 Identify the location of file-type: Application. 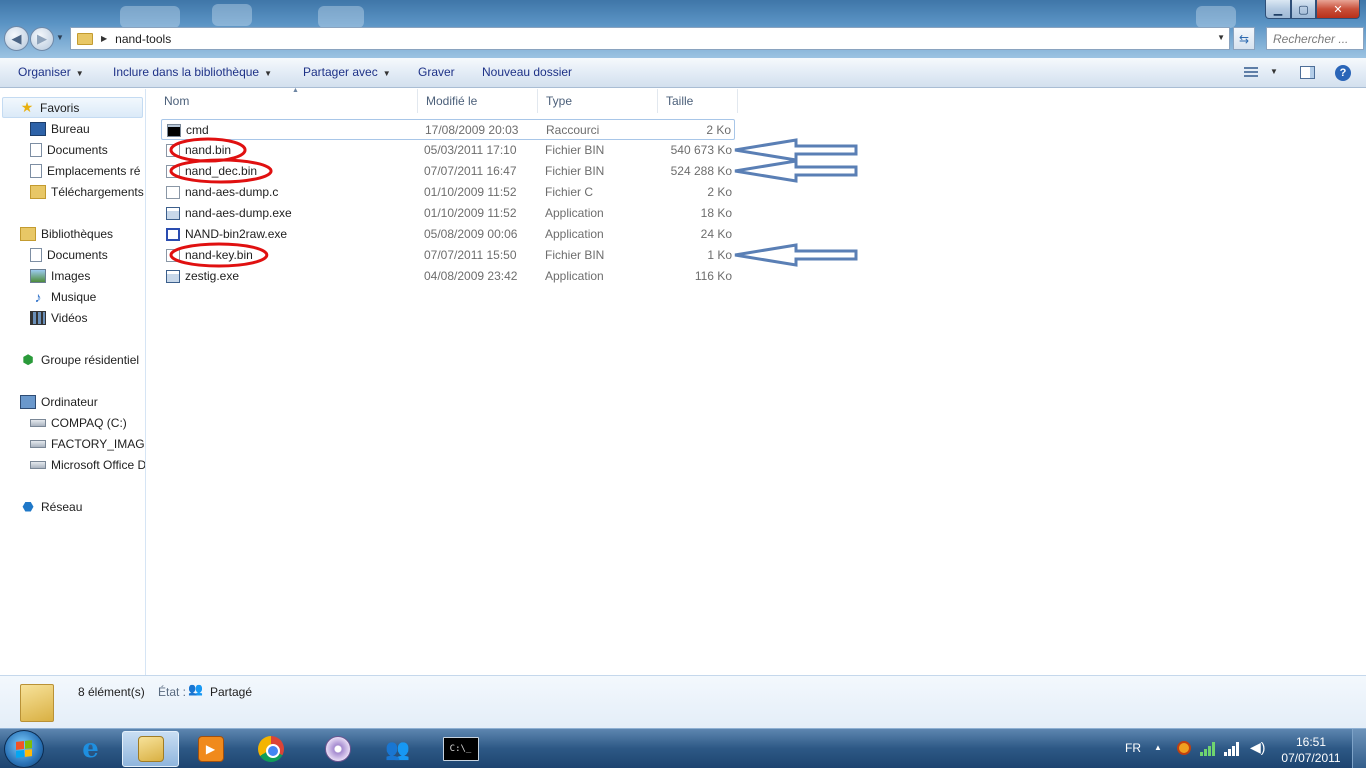
(574, 276).